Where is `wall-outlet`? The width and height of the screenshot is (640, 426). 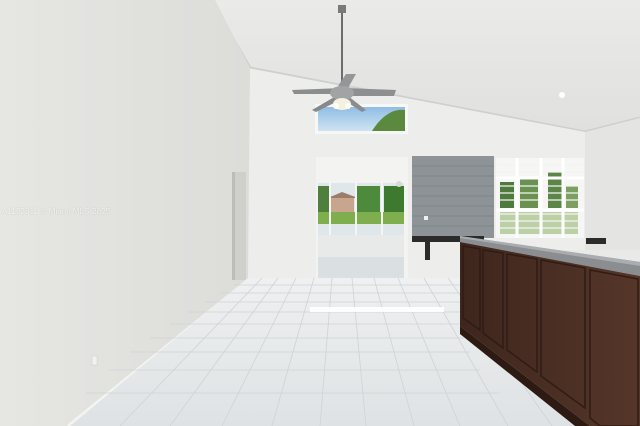 wall-outlet is located at coordinates (94, 360).